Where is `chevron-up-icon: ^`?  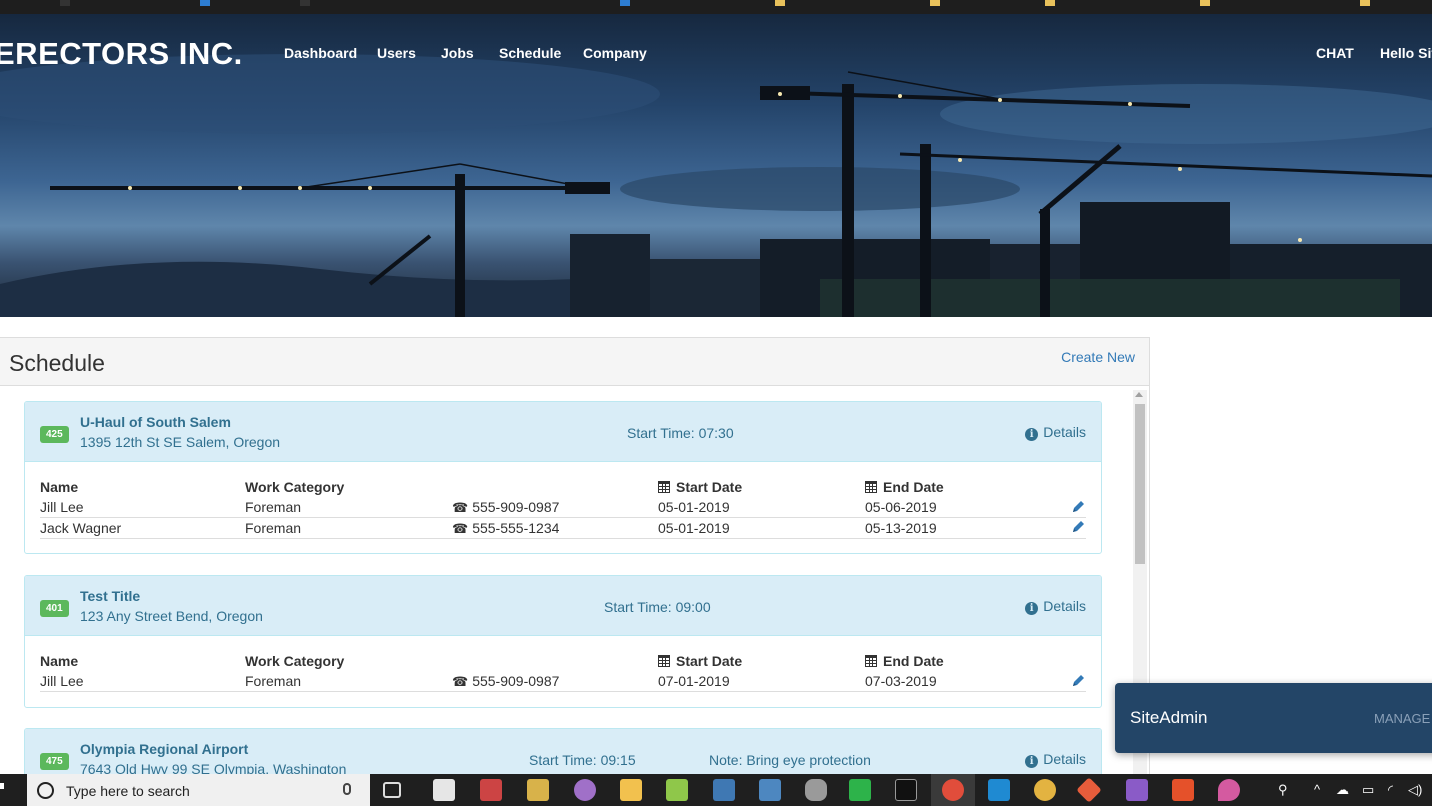
chevron-up-icon: ^ is located at coordinates (1317, 789).